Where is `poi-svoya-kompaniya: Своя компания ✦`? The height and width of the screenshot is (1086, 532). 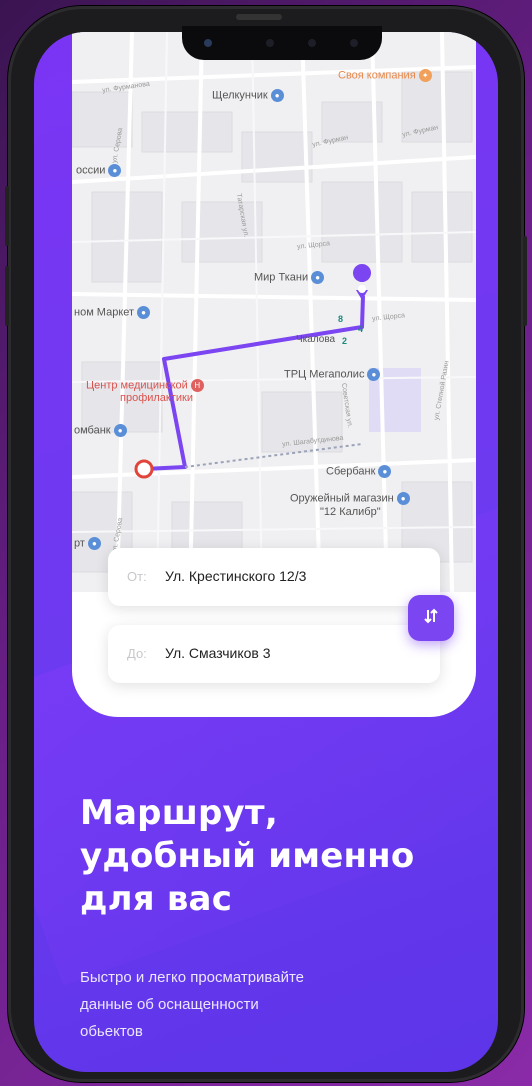 poi-svoya-kompaniya: Своя компания ✦ is located at coordinates (385, 75).